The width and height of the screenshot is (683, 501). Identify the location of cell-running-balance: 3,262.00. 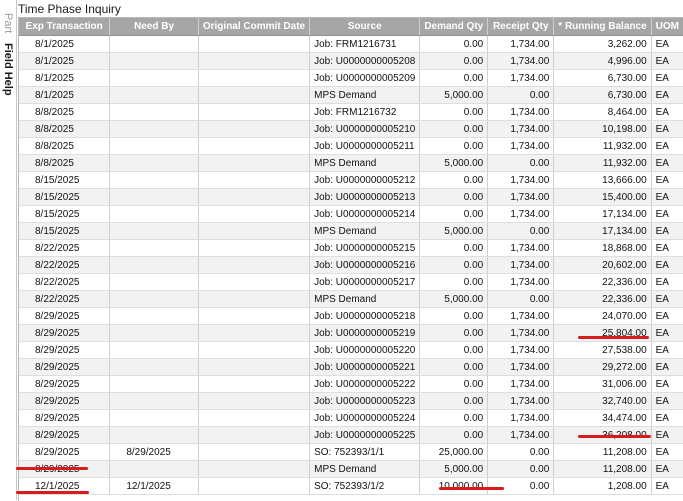
(602, 44).